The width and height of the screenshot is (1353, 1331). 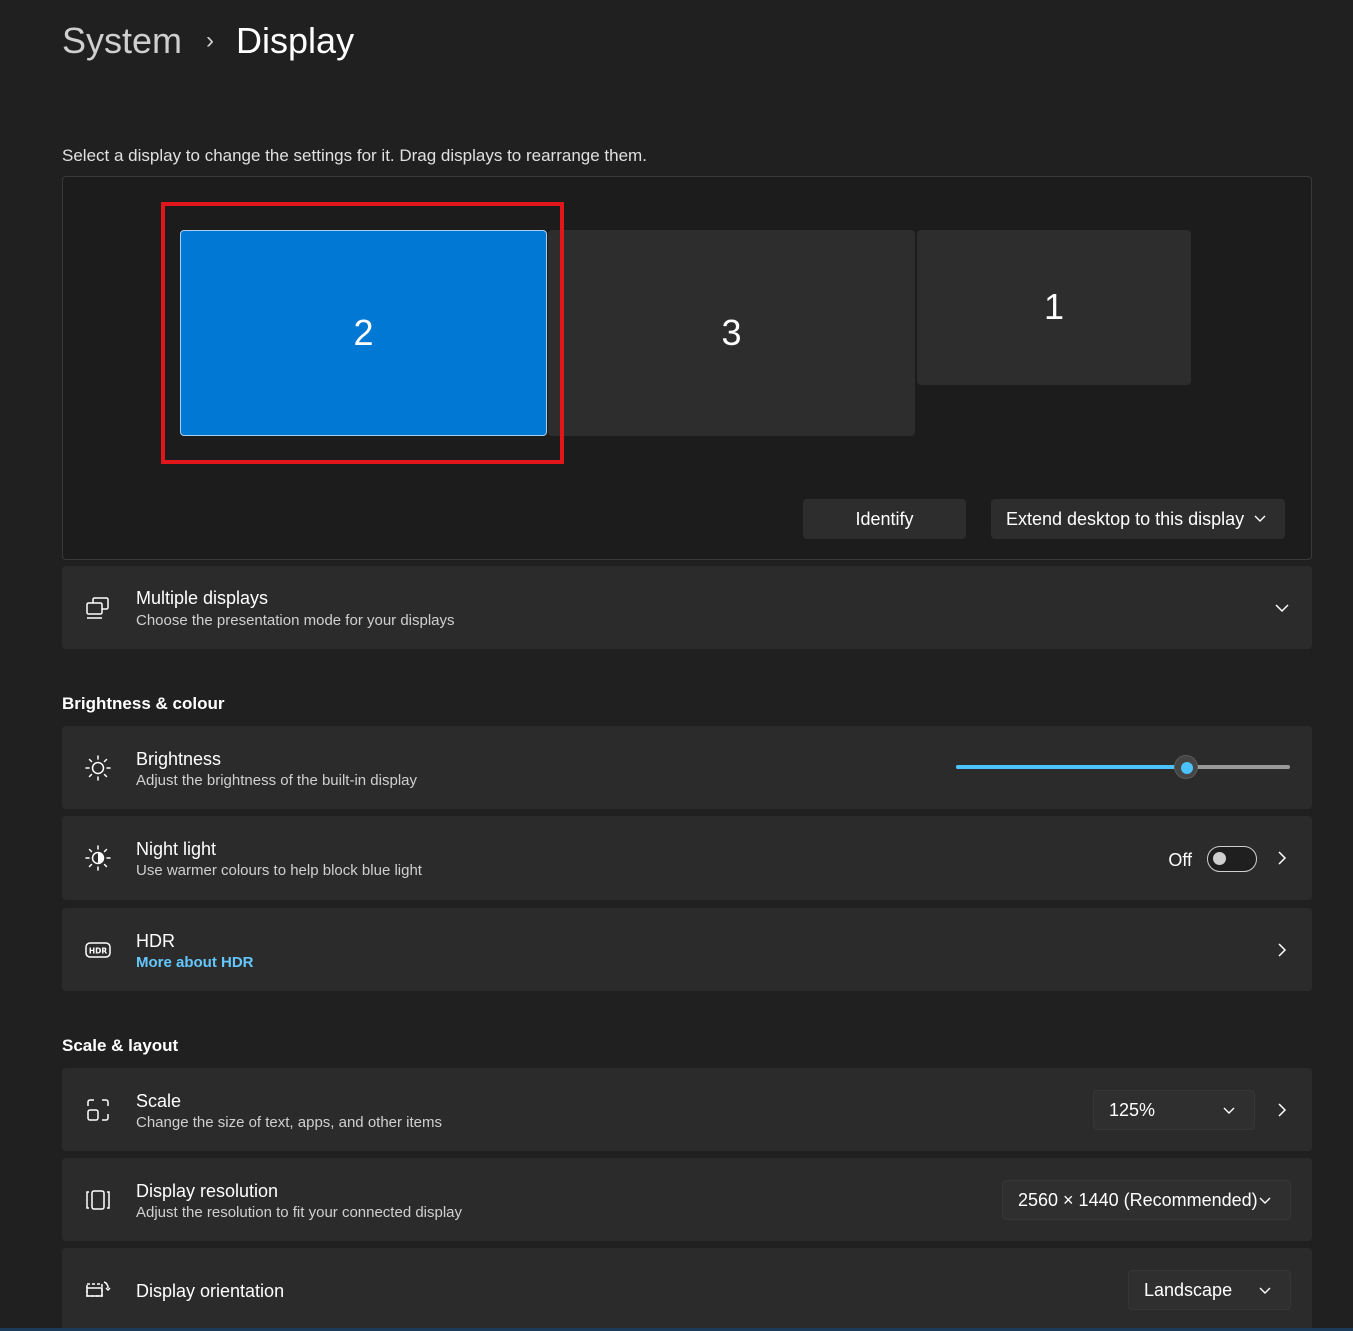 I want to click on page-title: Display, so click(x=295, y=40).